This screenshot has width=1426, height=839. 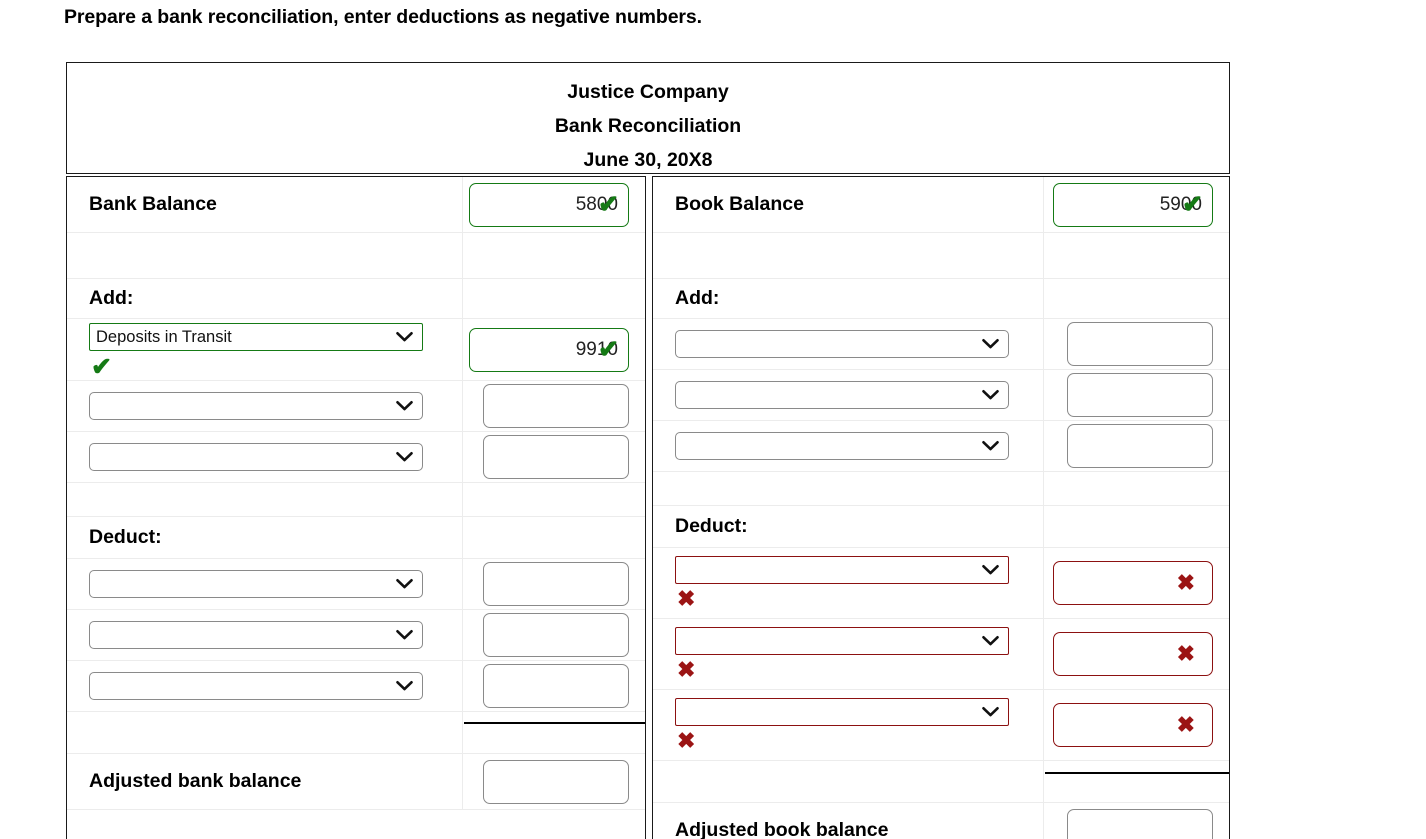 What do you see at coordinates (848, 821) in the screenshot?
I see `book-adjusted-label-cell: Adjusted book balance` at bounding box center [848, 821].